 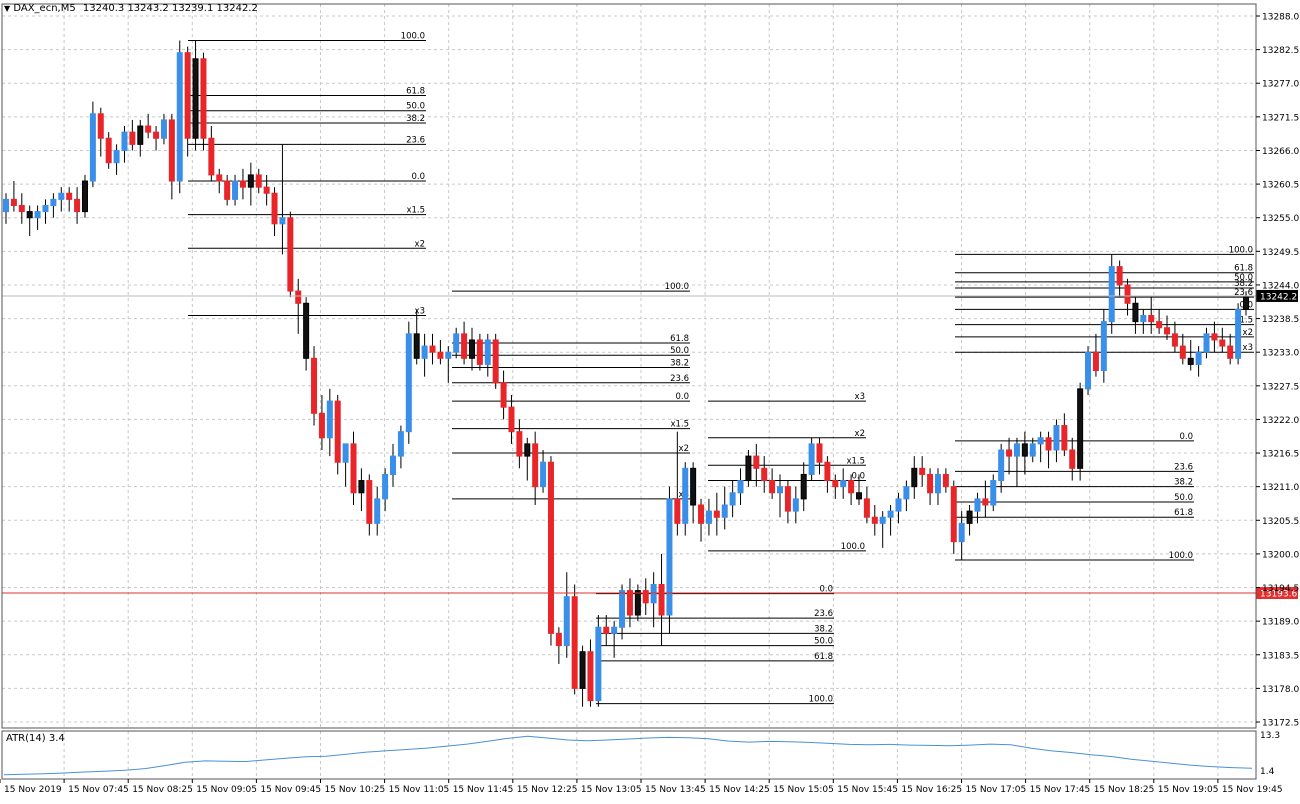 I want to click on time-axis-label: 15 Nov 17:05, so click(x=996, y=790).